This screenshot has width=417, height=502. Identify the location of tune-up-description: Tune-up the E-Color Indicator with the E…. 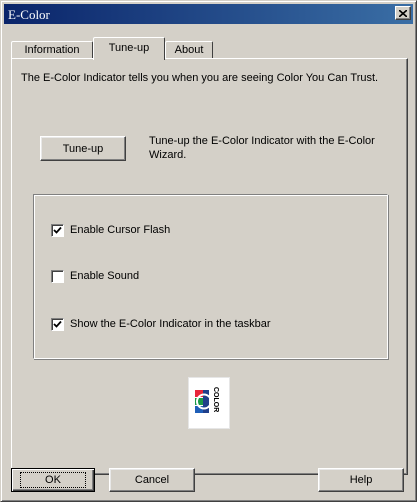
(262, 148).